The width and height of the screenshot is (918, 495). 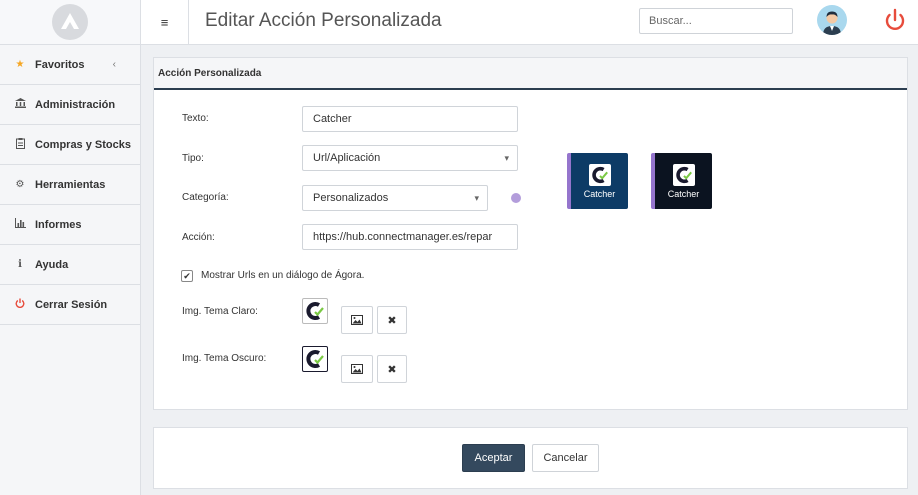 What do you see at coordinates (20, 264) in the screenshot?
I see `info-icon: i` at bounding box center [20, 264].